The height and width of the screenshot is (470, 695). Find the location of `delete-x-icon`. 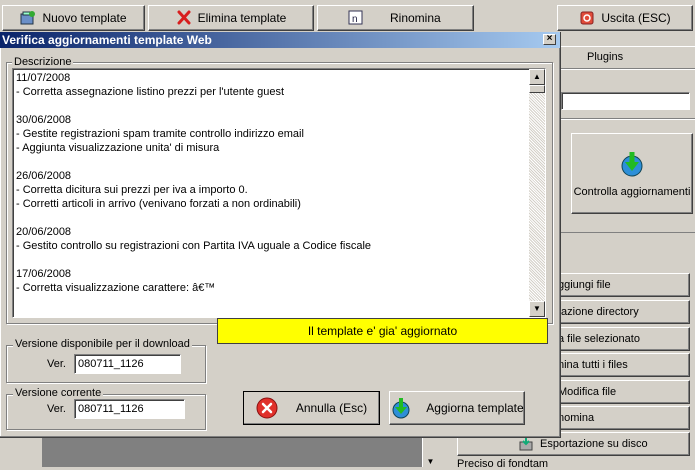

delete-x-icon is located at coordinates (184, 18).